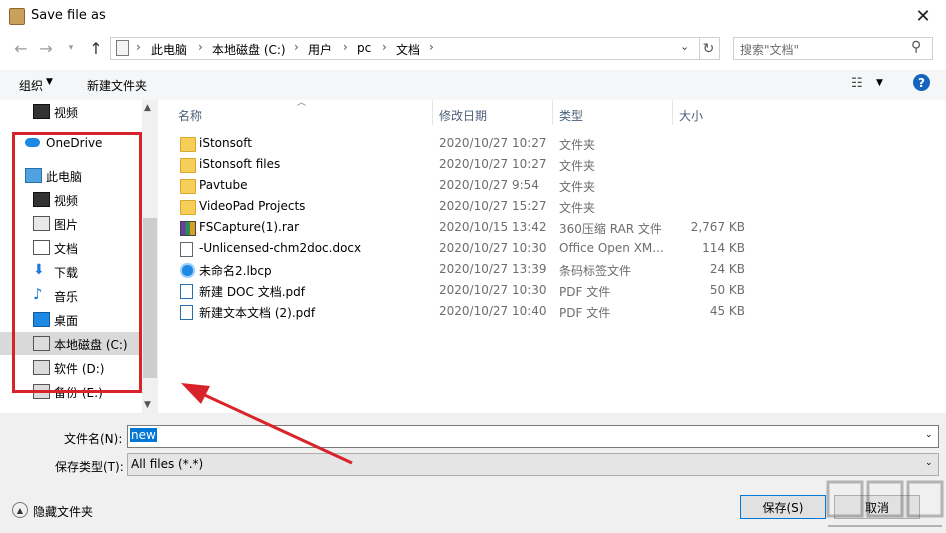 This screenshot has width=946, height=533. Describe the element at coordinates (493, 269) in the screenshot. I see `file-date: 2020/10/27 13:39` at that location.